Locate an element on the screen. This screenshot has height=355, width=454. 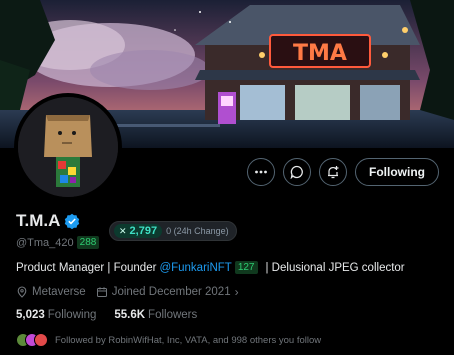
bell-plus-icon is located at coordinates (333, 172).